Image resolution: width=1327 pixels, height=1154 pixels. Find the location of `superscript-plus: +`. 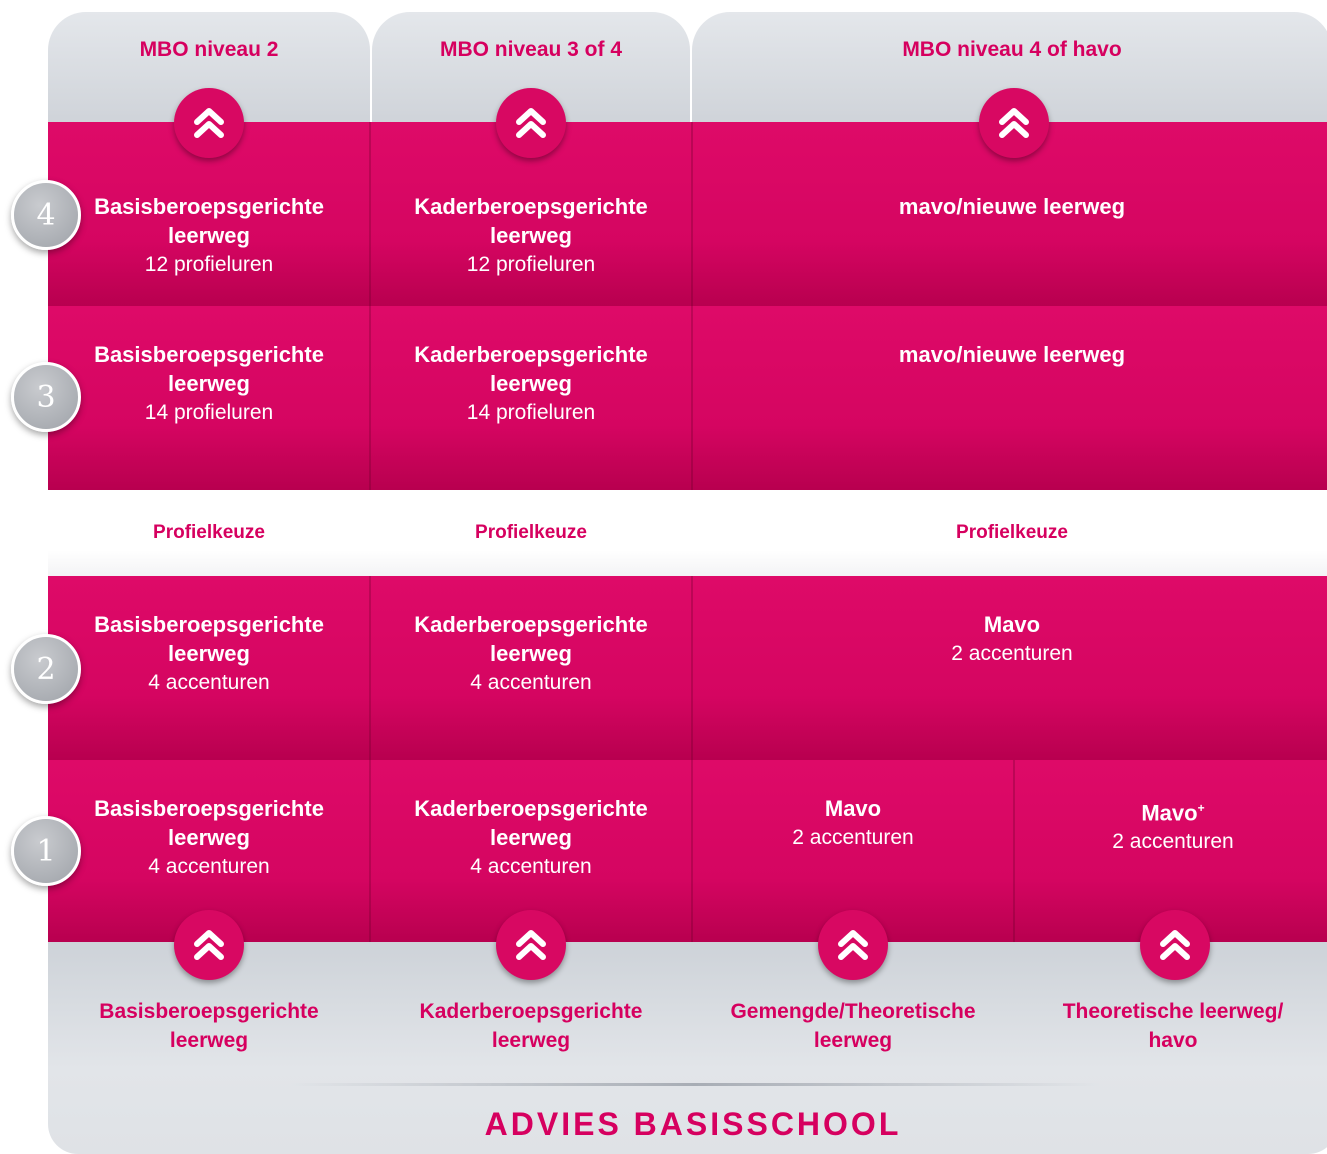

superscript-plus: + is located at coordinates (1201, 808).